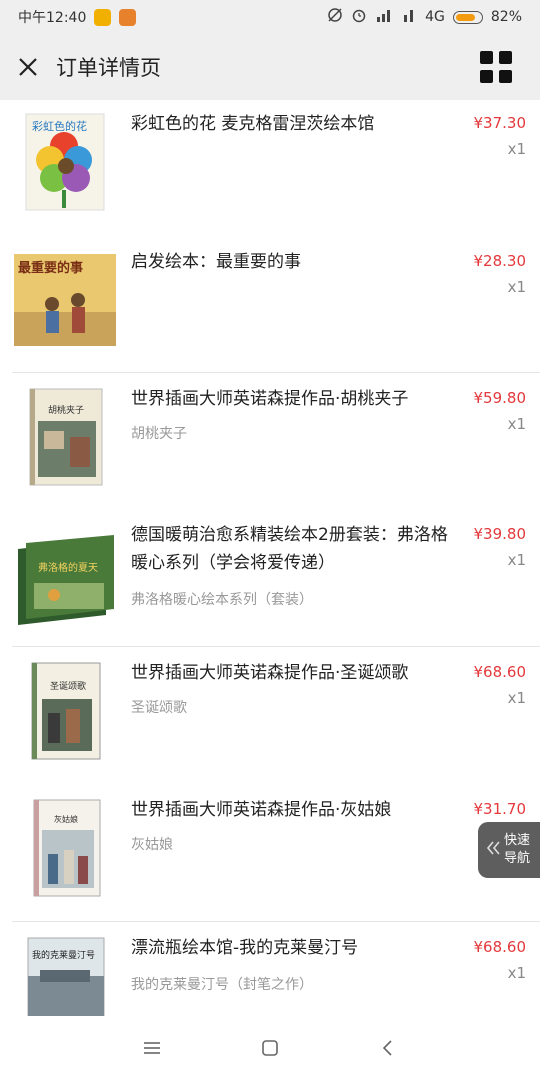 This screenshot has height=1080, width=540. What do you see at coordinates (384, 17) in the screenshot?
I see `hd-signal-icon` at bounding box center [384, 17].